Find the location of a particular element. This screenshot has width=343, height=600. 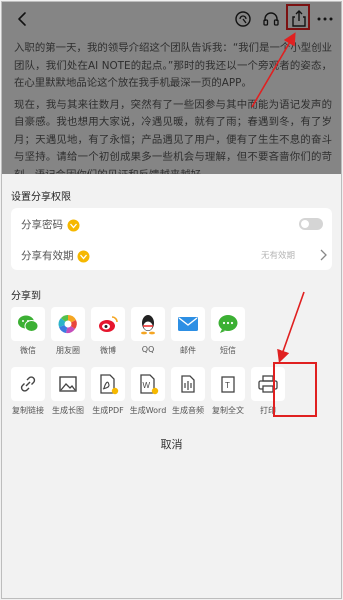

arrow-to-print is located at coordinates (291, 327).